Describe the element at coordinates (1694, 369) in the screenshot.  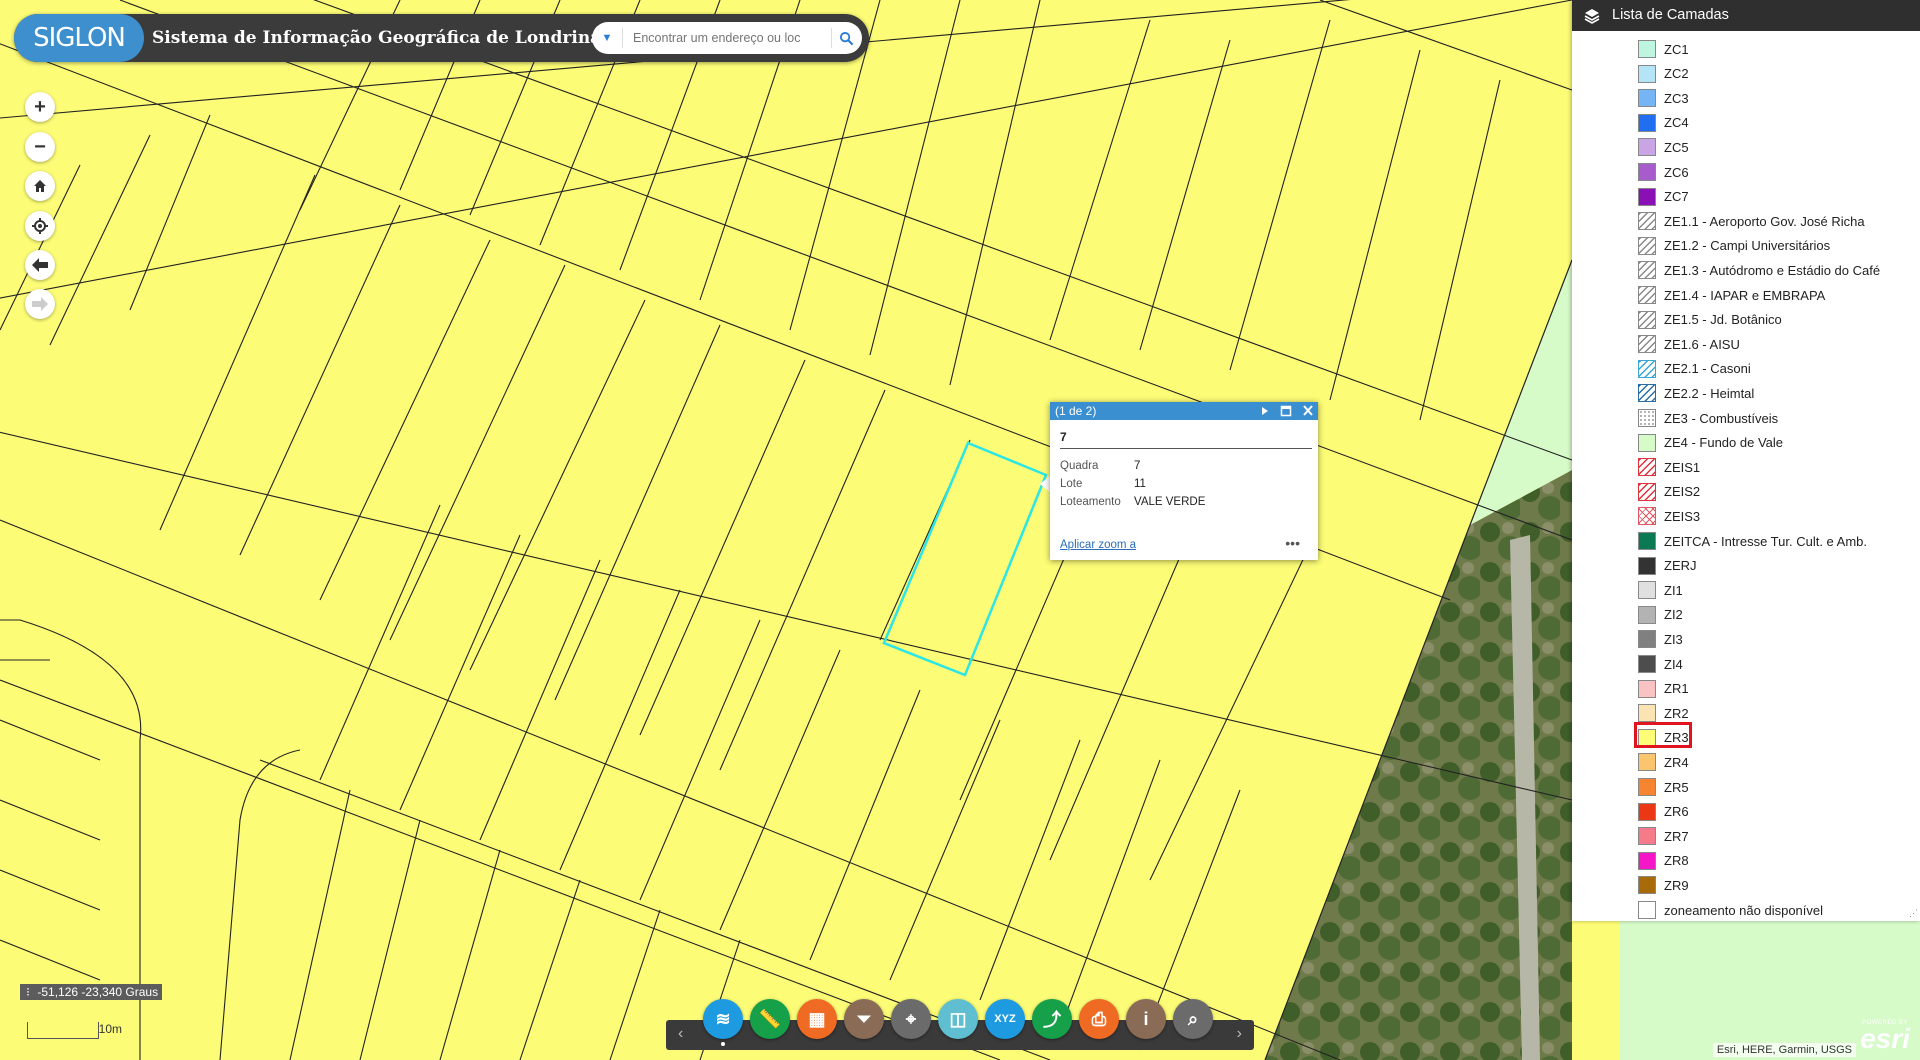
I see `layer-item: ZE2.1 - Casoni` at that location.